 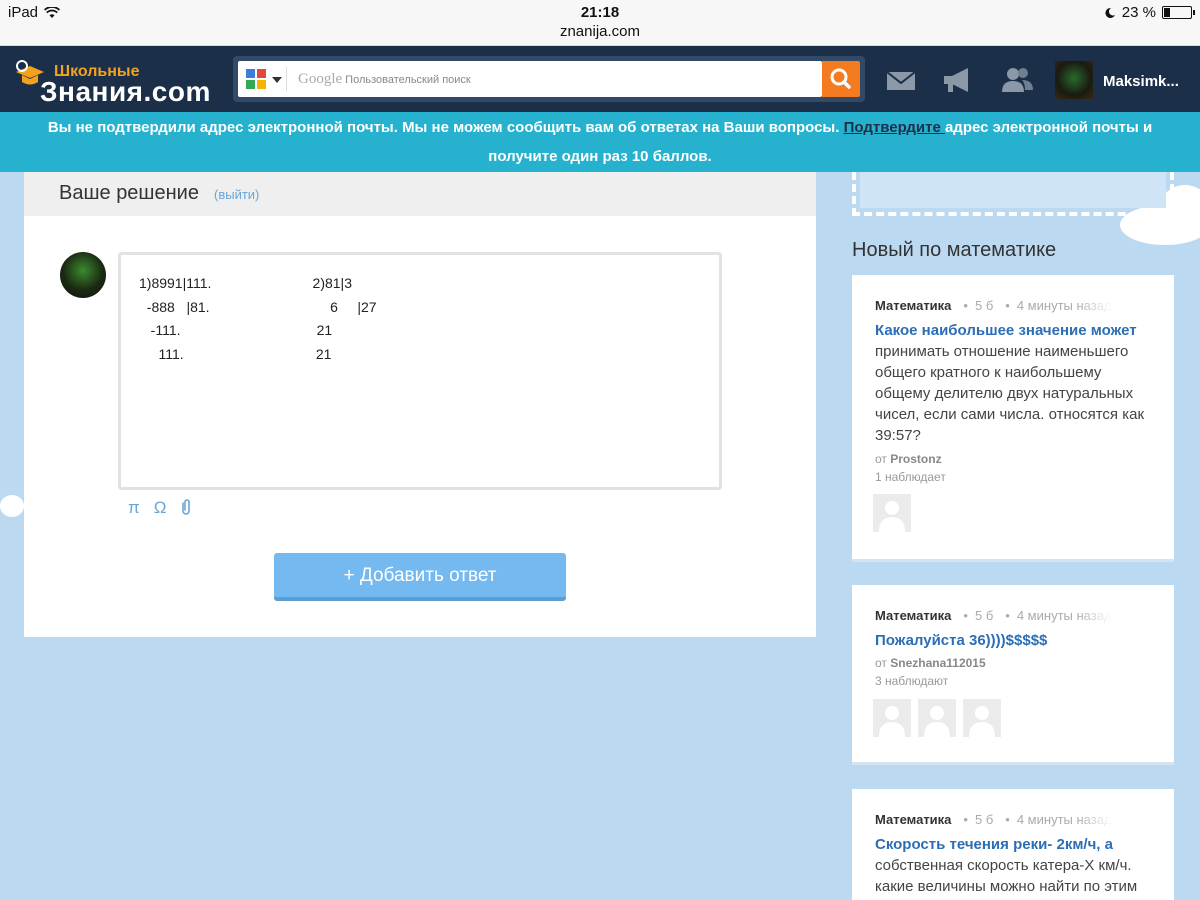 What do you see at coordinates (937, 663) in the screenshot?
I see `author-name: Snezhana112015` at bounding box center [937, 663].